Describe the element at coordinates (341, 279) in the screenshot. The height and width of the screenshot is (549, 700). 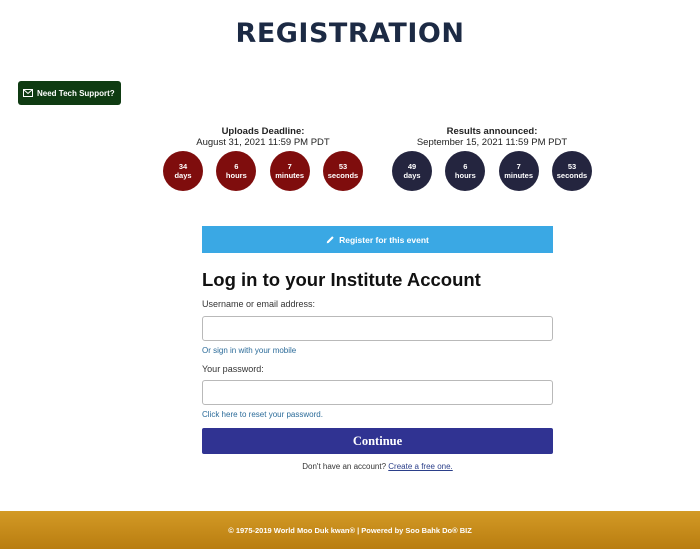
I see `login-heading: Log in to your Institute Account` at that location.